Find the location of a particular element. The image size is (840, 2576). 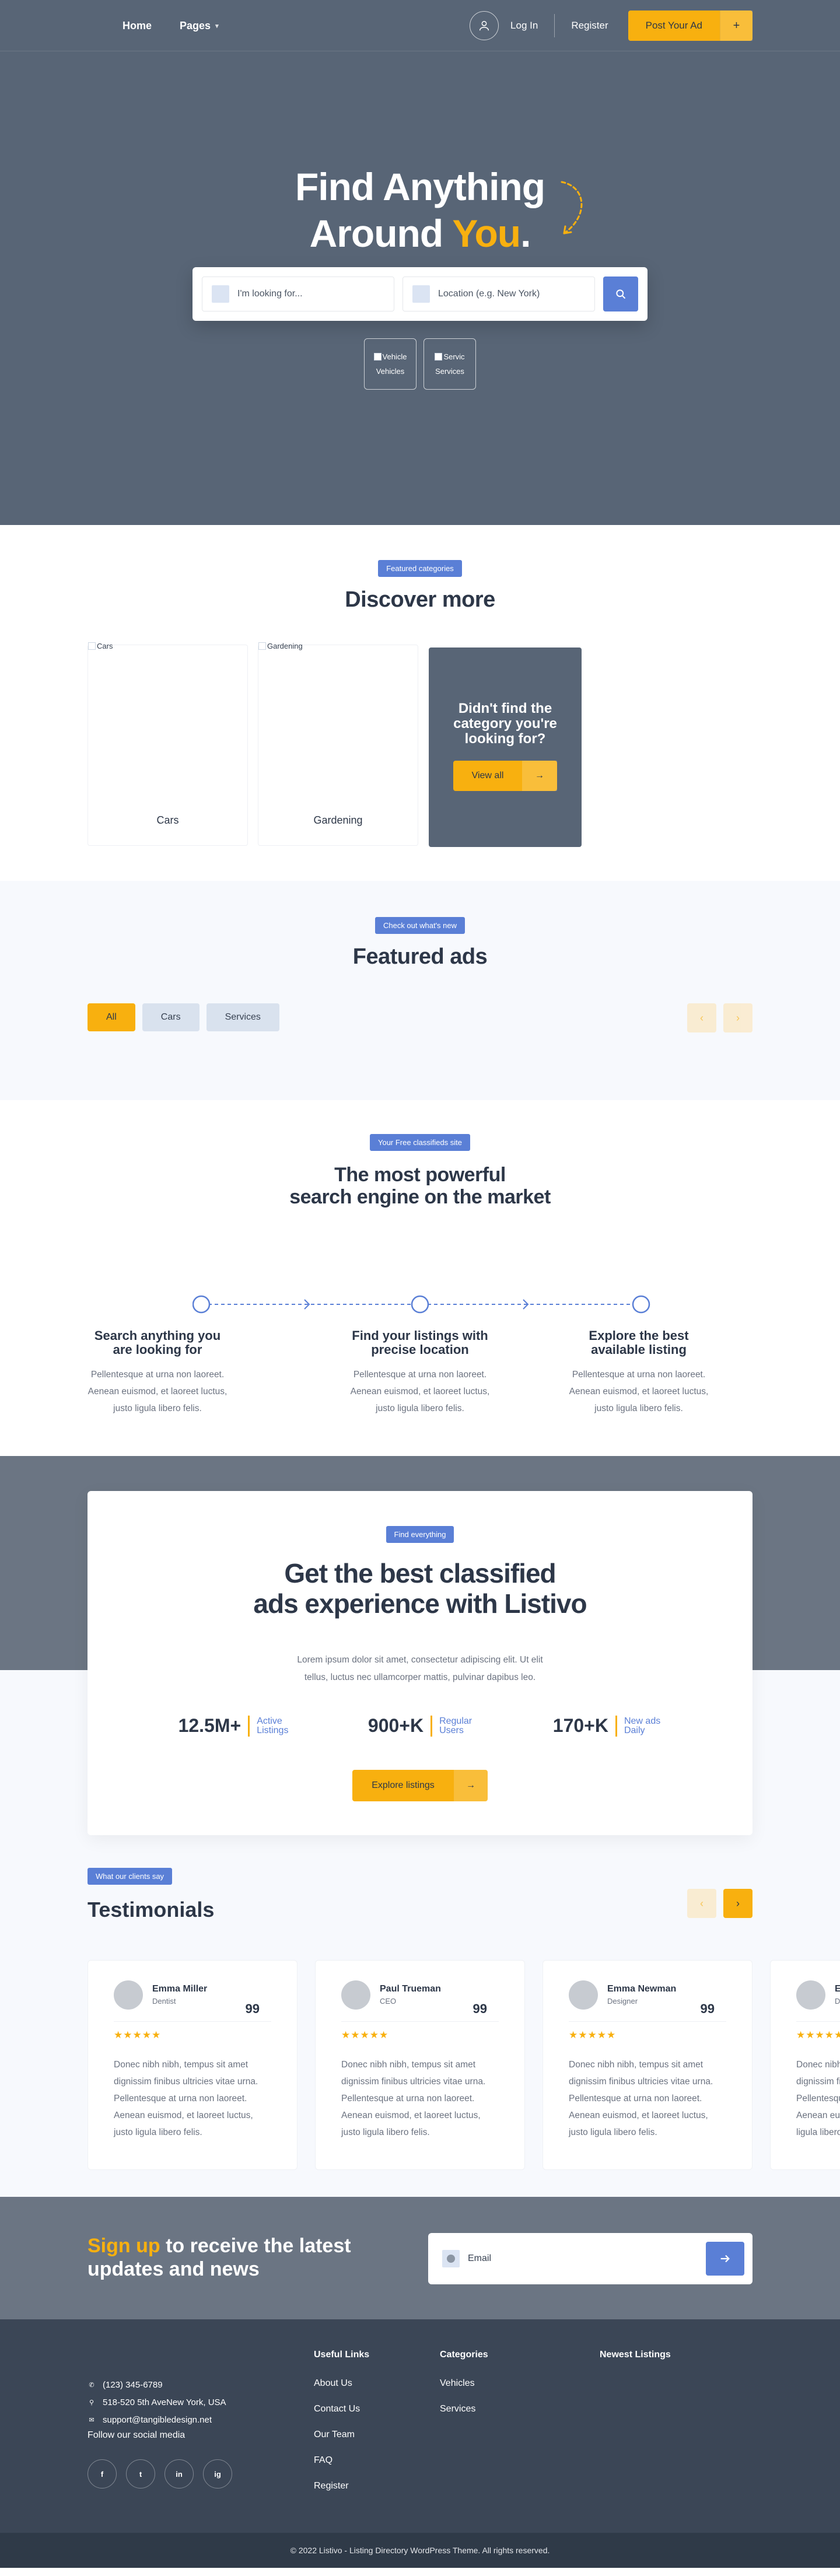

footer-link-about: About Us is located at coordinates (342, 2383).